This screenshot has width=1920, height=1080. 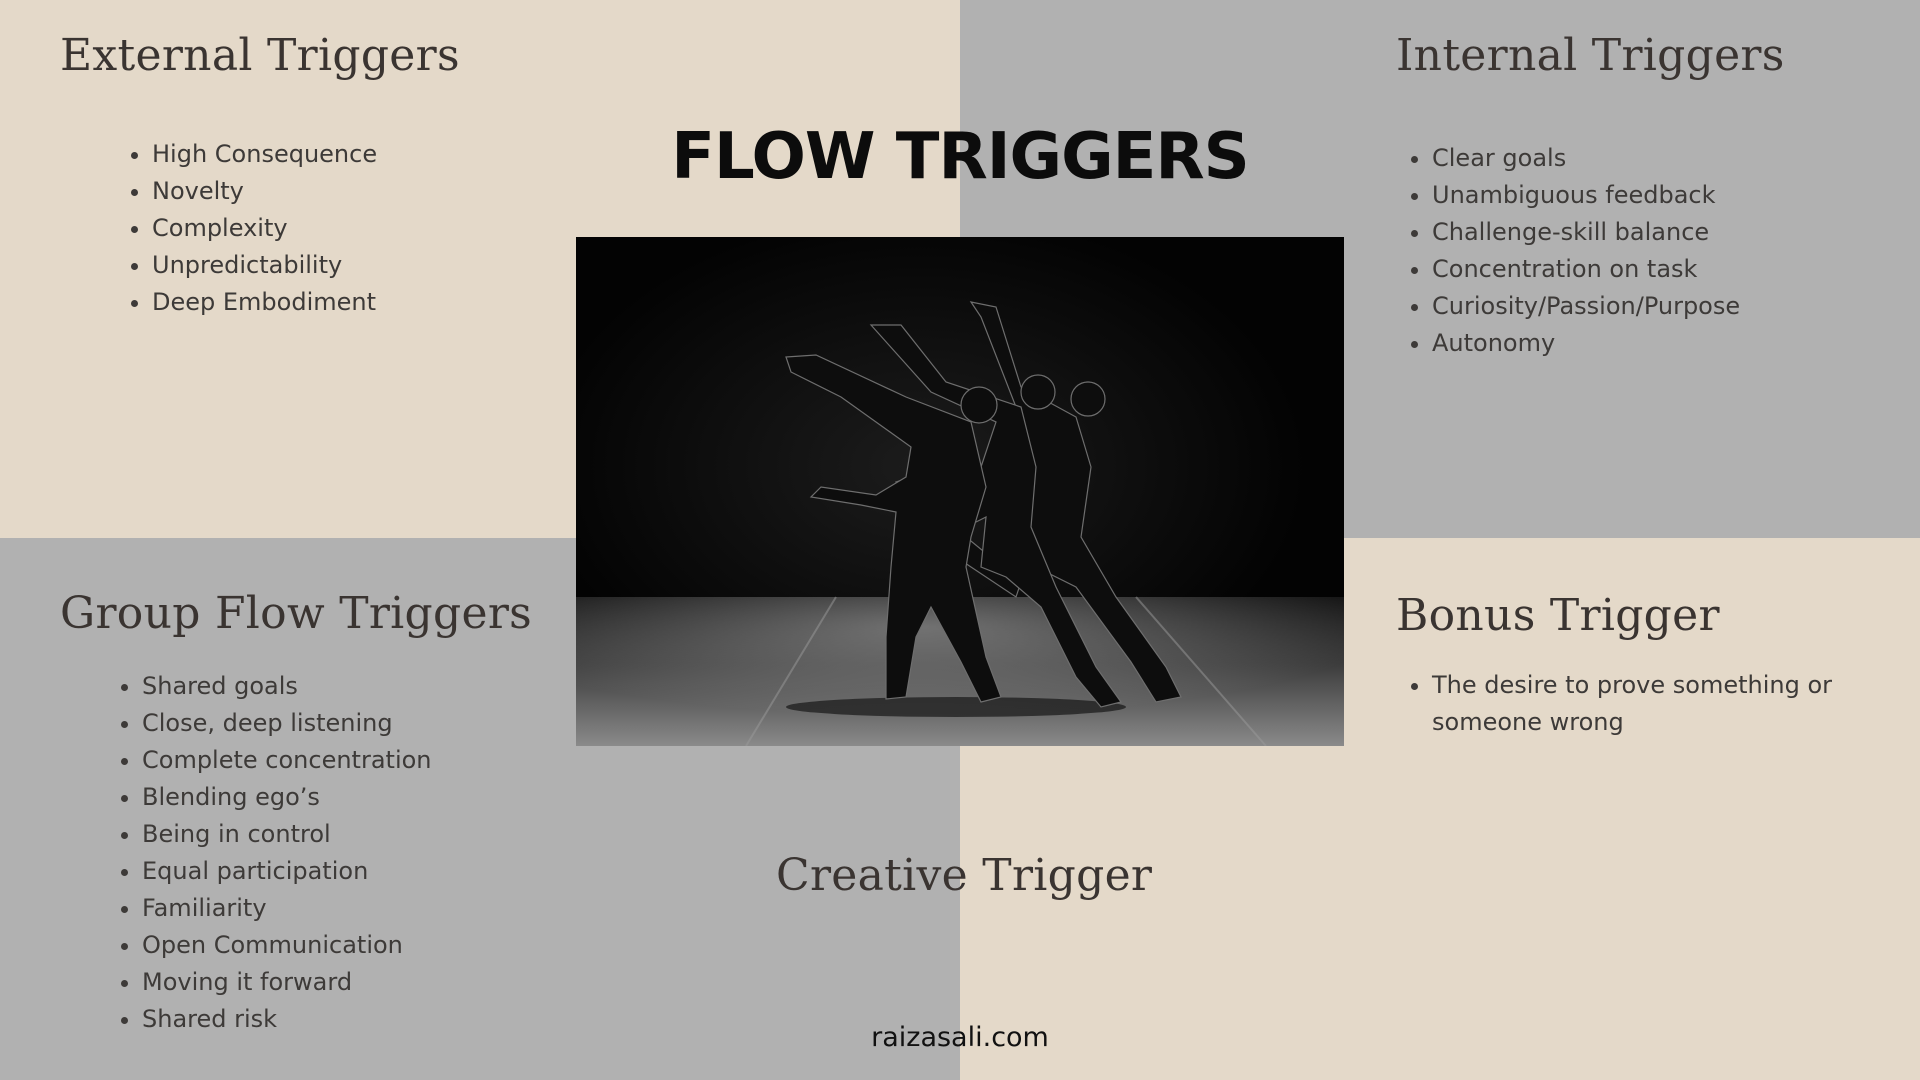 What do you see at coordinates (264, 265) in the screenshot?
I see `list-item: Unpredictability` at bounding box center [264, 265].